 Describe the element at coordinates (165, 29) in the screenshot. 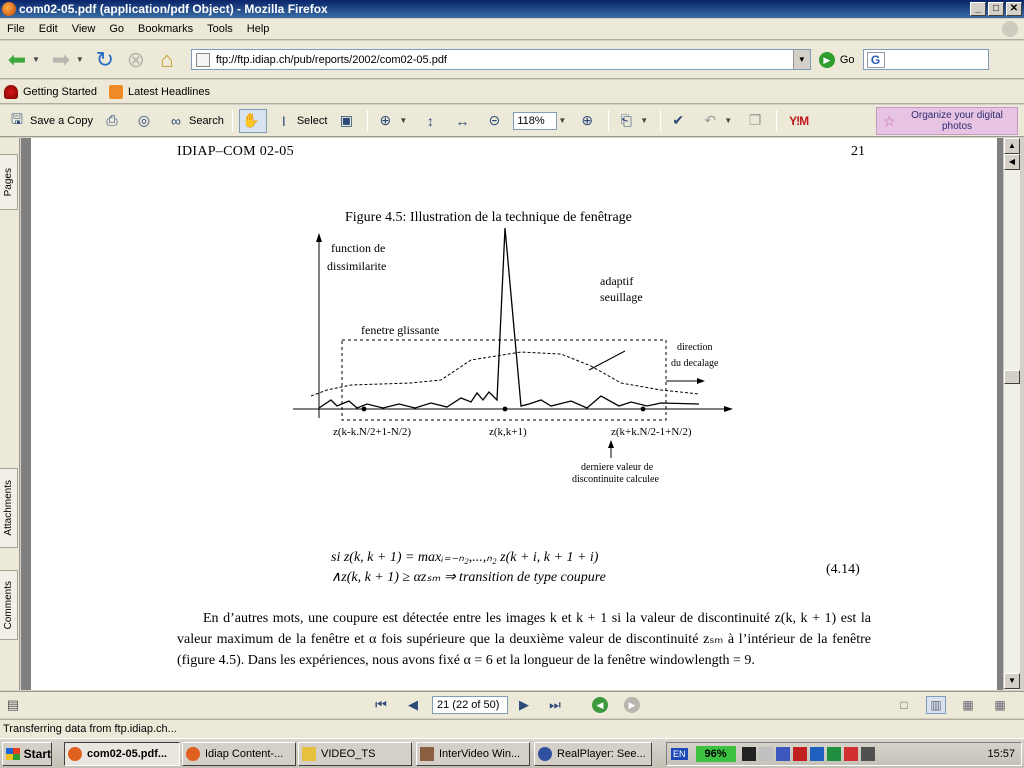

I see `menu-bookmarks: Bookmarks` at that location.